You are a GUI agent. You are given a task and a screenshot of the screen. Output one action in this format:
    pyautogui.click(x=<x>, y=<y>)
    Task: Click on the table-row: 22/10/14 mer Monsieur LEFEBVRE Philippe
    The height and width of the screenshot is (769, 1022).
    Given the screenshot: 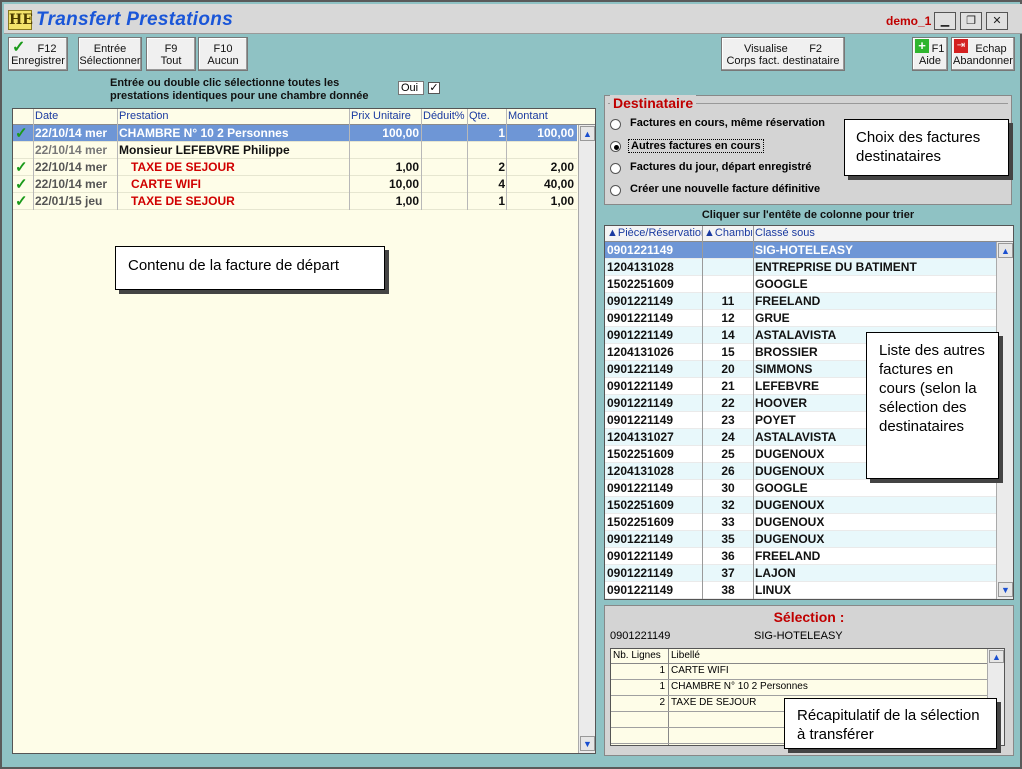 What is the action you would take?
    pyautogui.click(x=295, y=150)
    